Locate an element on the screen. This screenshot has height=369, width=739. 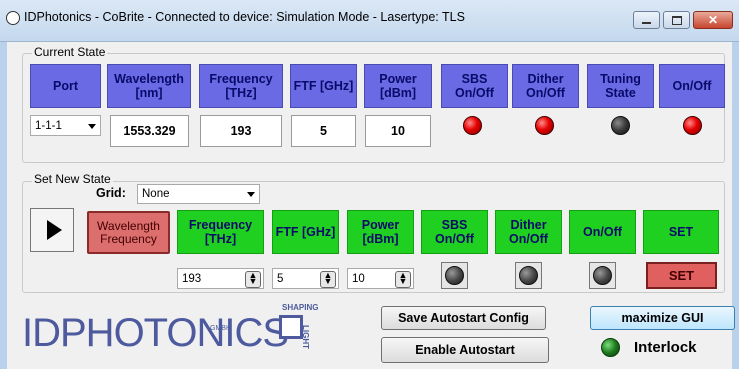
dither-toggle-led is located at coordinates (528, 275).